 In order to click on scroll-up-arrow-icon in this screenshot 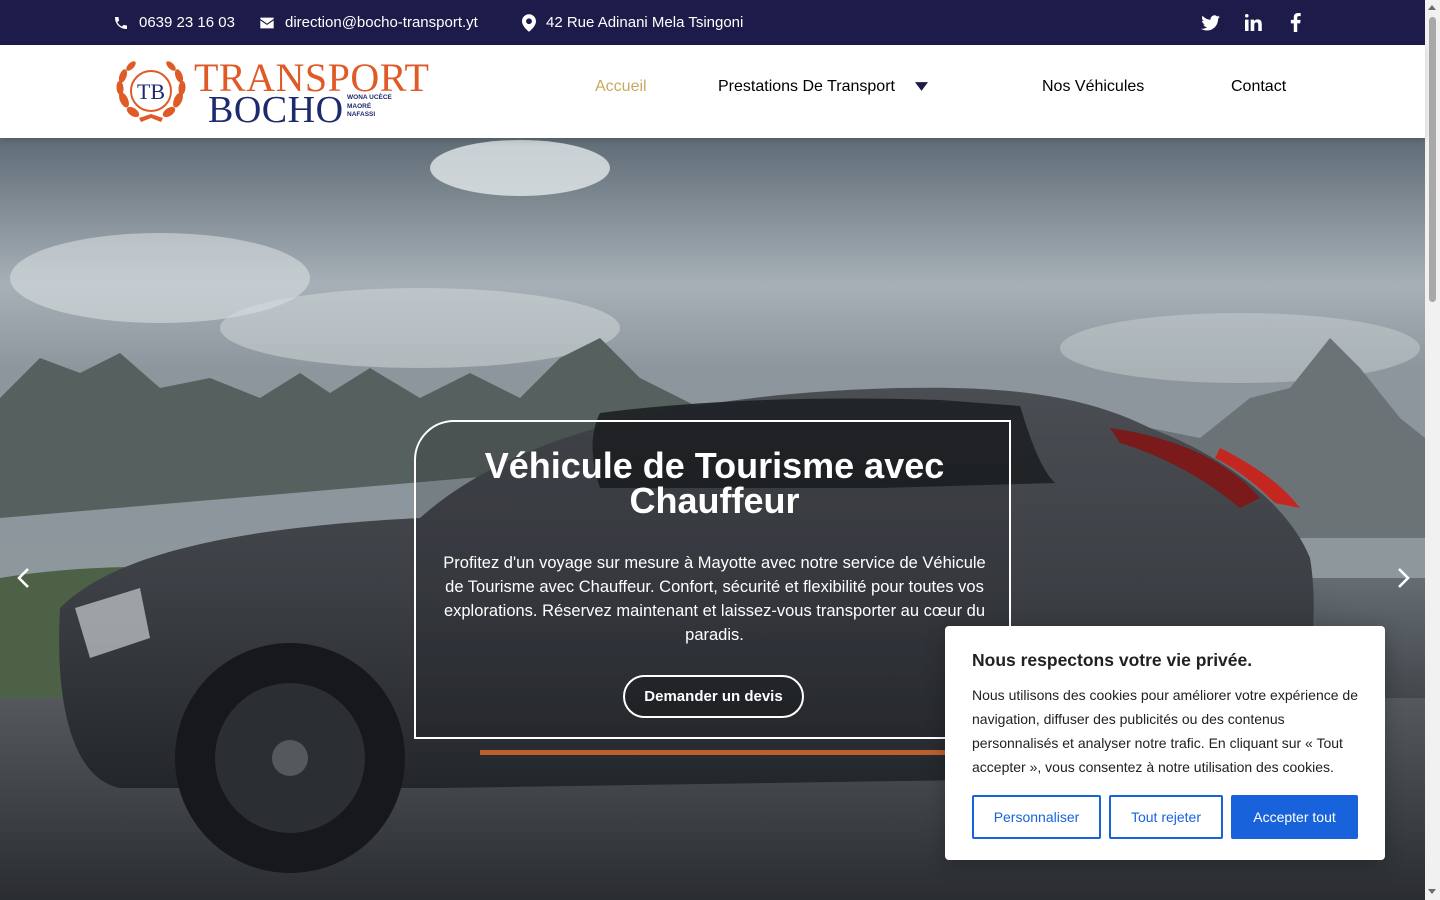, I will do `click(1432, 7)`.